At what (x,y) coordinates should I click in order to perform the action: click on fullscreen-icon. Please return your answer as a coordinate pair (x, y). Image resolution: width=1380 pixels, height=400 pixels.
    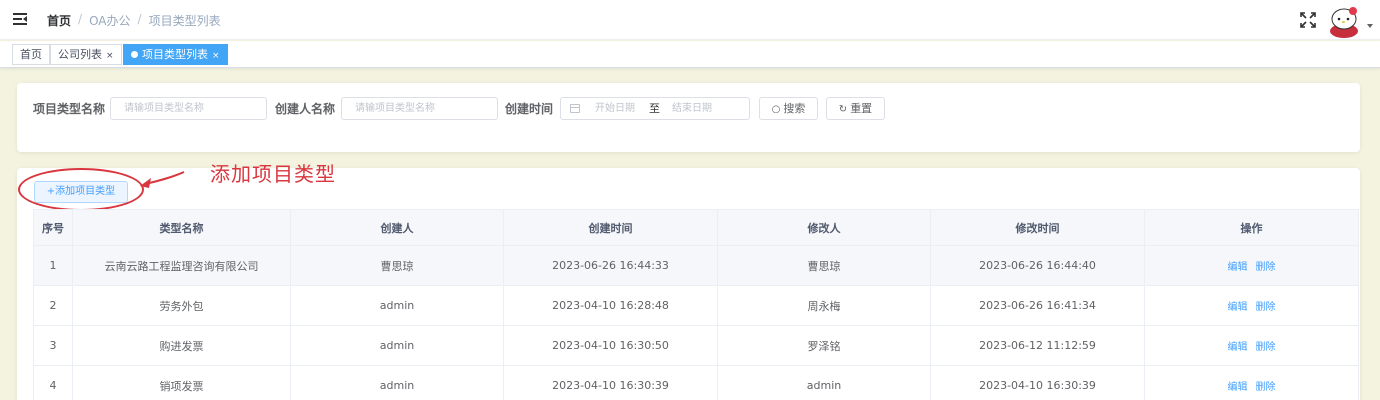
    Looking at the image, I should click on (1308, 20).